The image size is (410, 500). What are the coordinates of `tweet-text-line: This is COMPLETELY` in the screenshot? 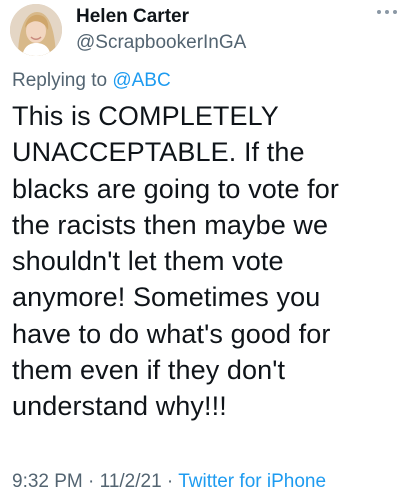 It's located at (145, 116).